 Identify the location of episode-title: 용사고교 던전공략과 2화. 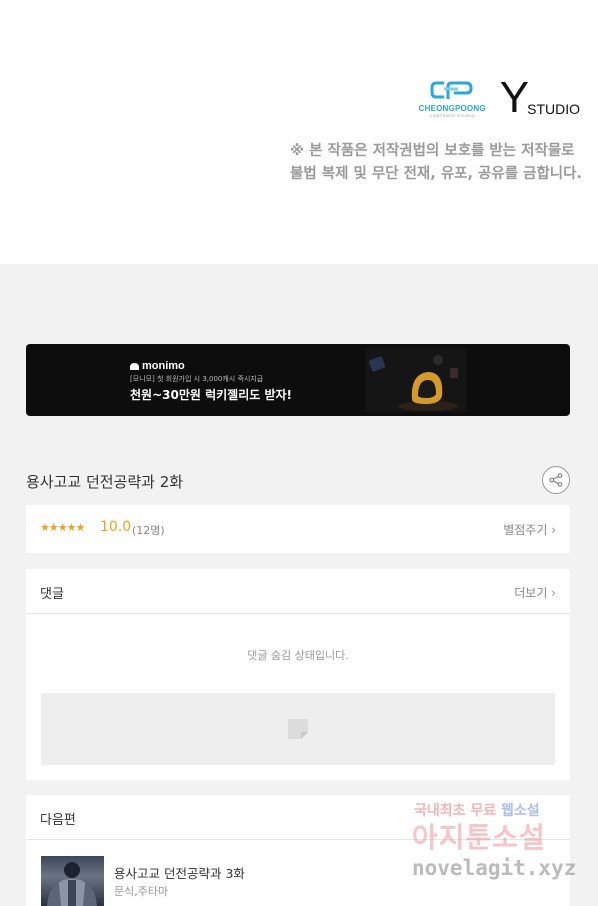
(105, 482).